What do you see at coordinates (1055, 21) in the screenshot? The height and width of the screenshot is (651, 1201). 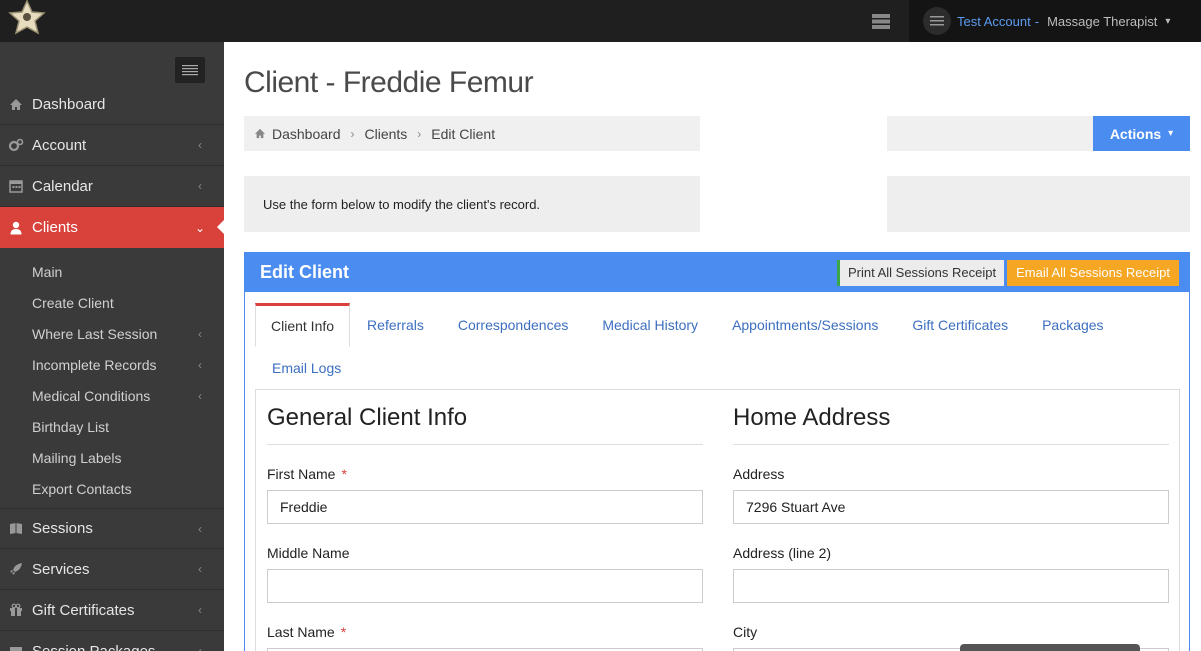 I see `account-menu: Test Account - Massage Therapist ▾` at bounding box center [1055, 21].